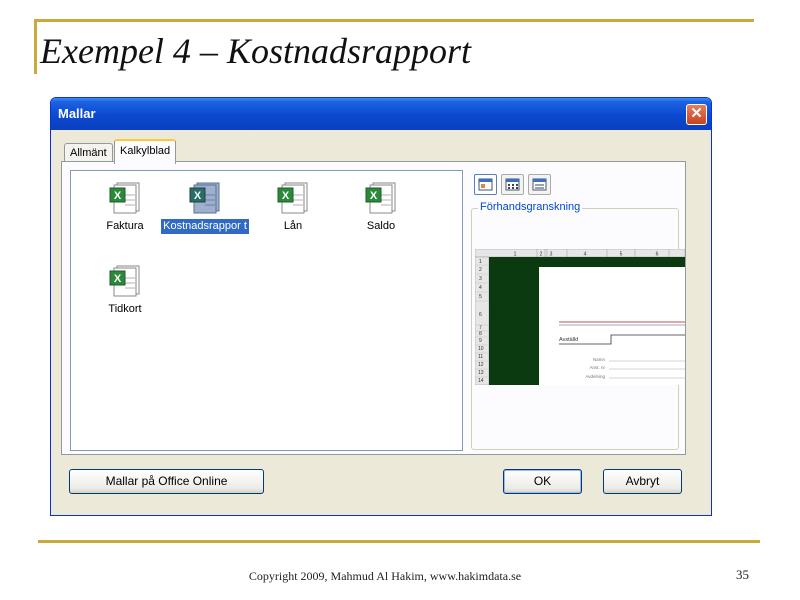  Describe the element at coordinates (642, 481) in the screenshot. I see `cancel-button: Avbryt` at that location.